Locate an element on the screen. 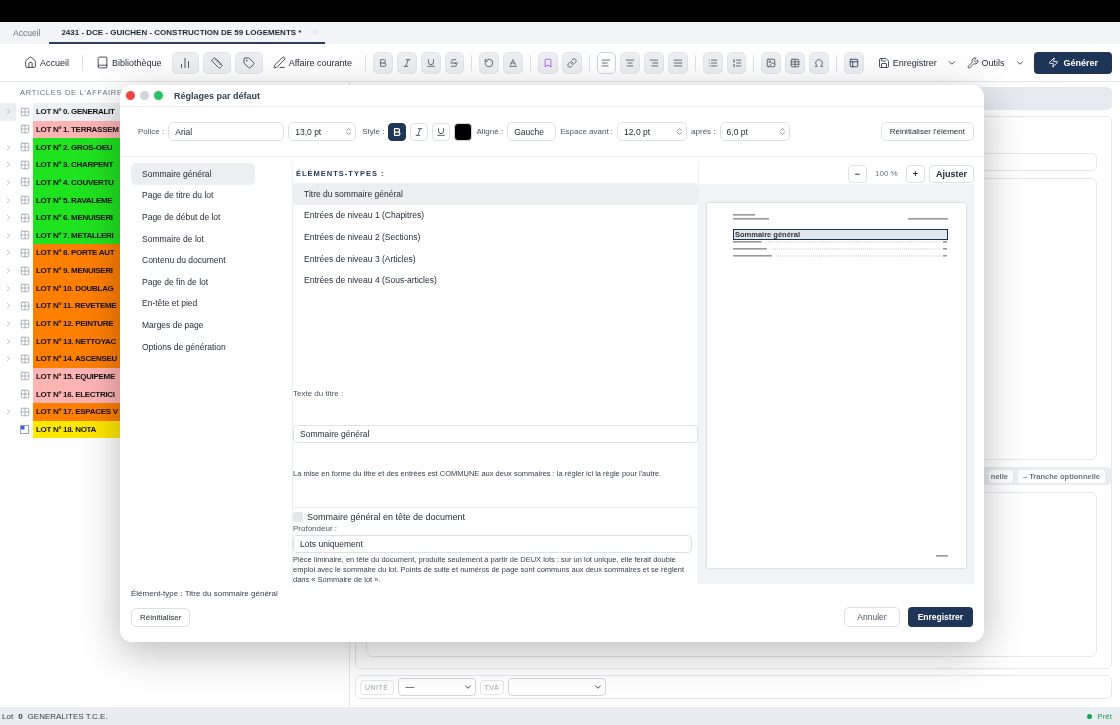  lot-label: Lot is located at coordinates (8, 716).